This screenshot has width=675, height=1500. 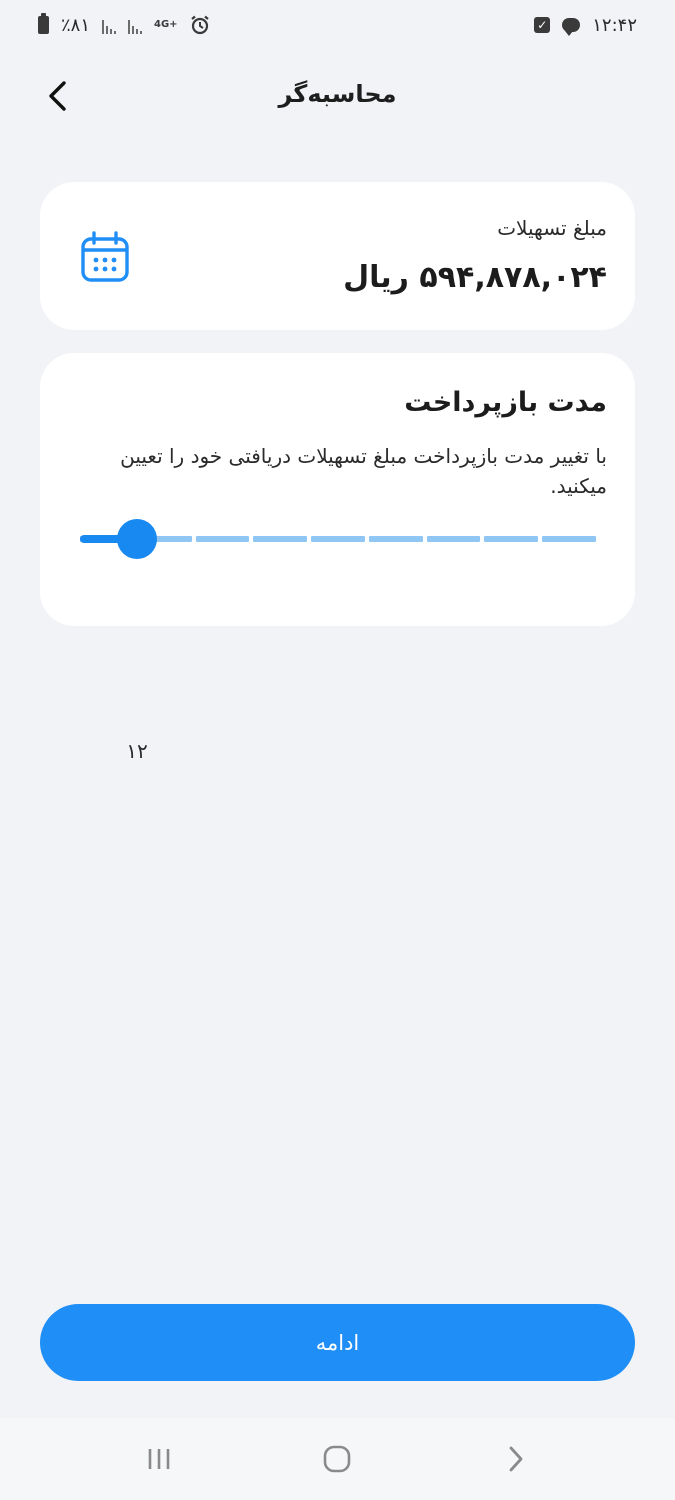 I want to click on page-title: محاسبه‌گر, so click(x=337, y=94).